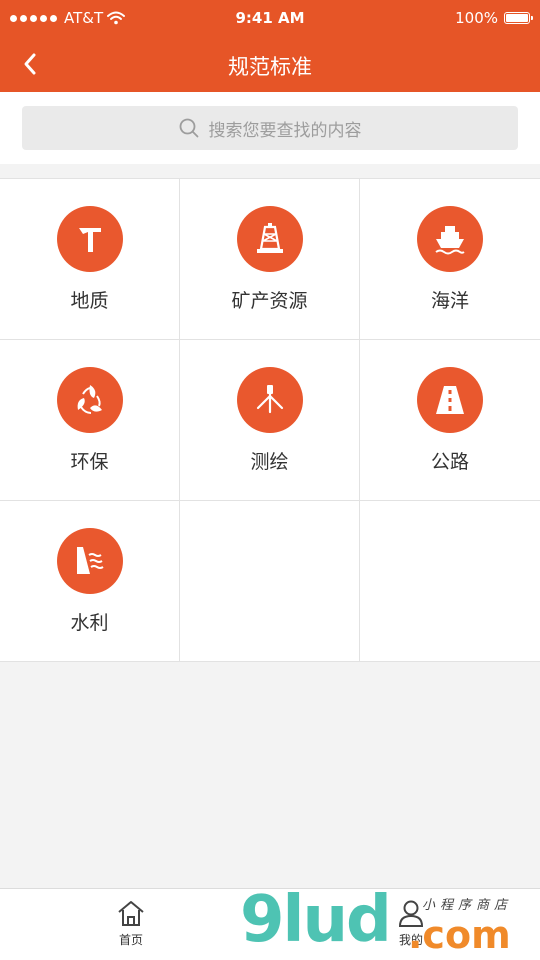  I want to click on category-ocean: 海洋, so click(450, 259).